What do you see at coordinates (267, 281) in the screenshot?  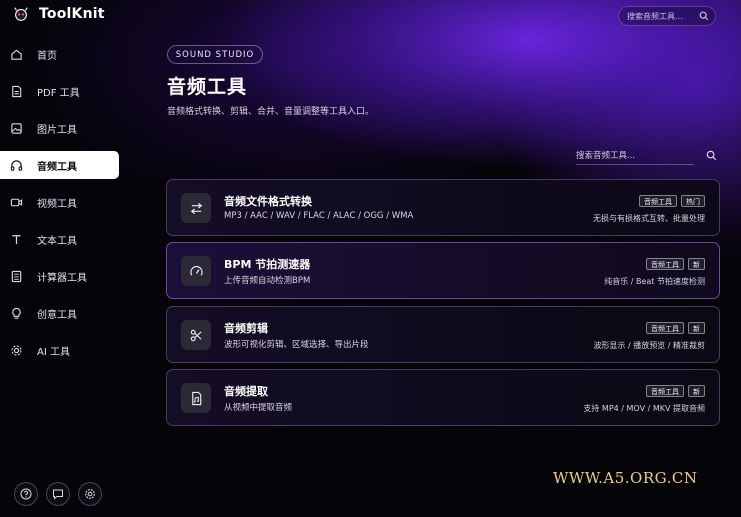 I see `card-description: 上传音频自动检测BPM` at bounding box center [267, 281].